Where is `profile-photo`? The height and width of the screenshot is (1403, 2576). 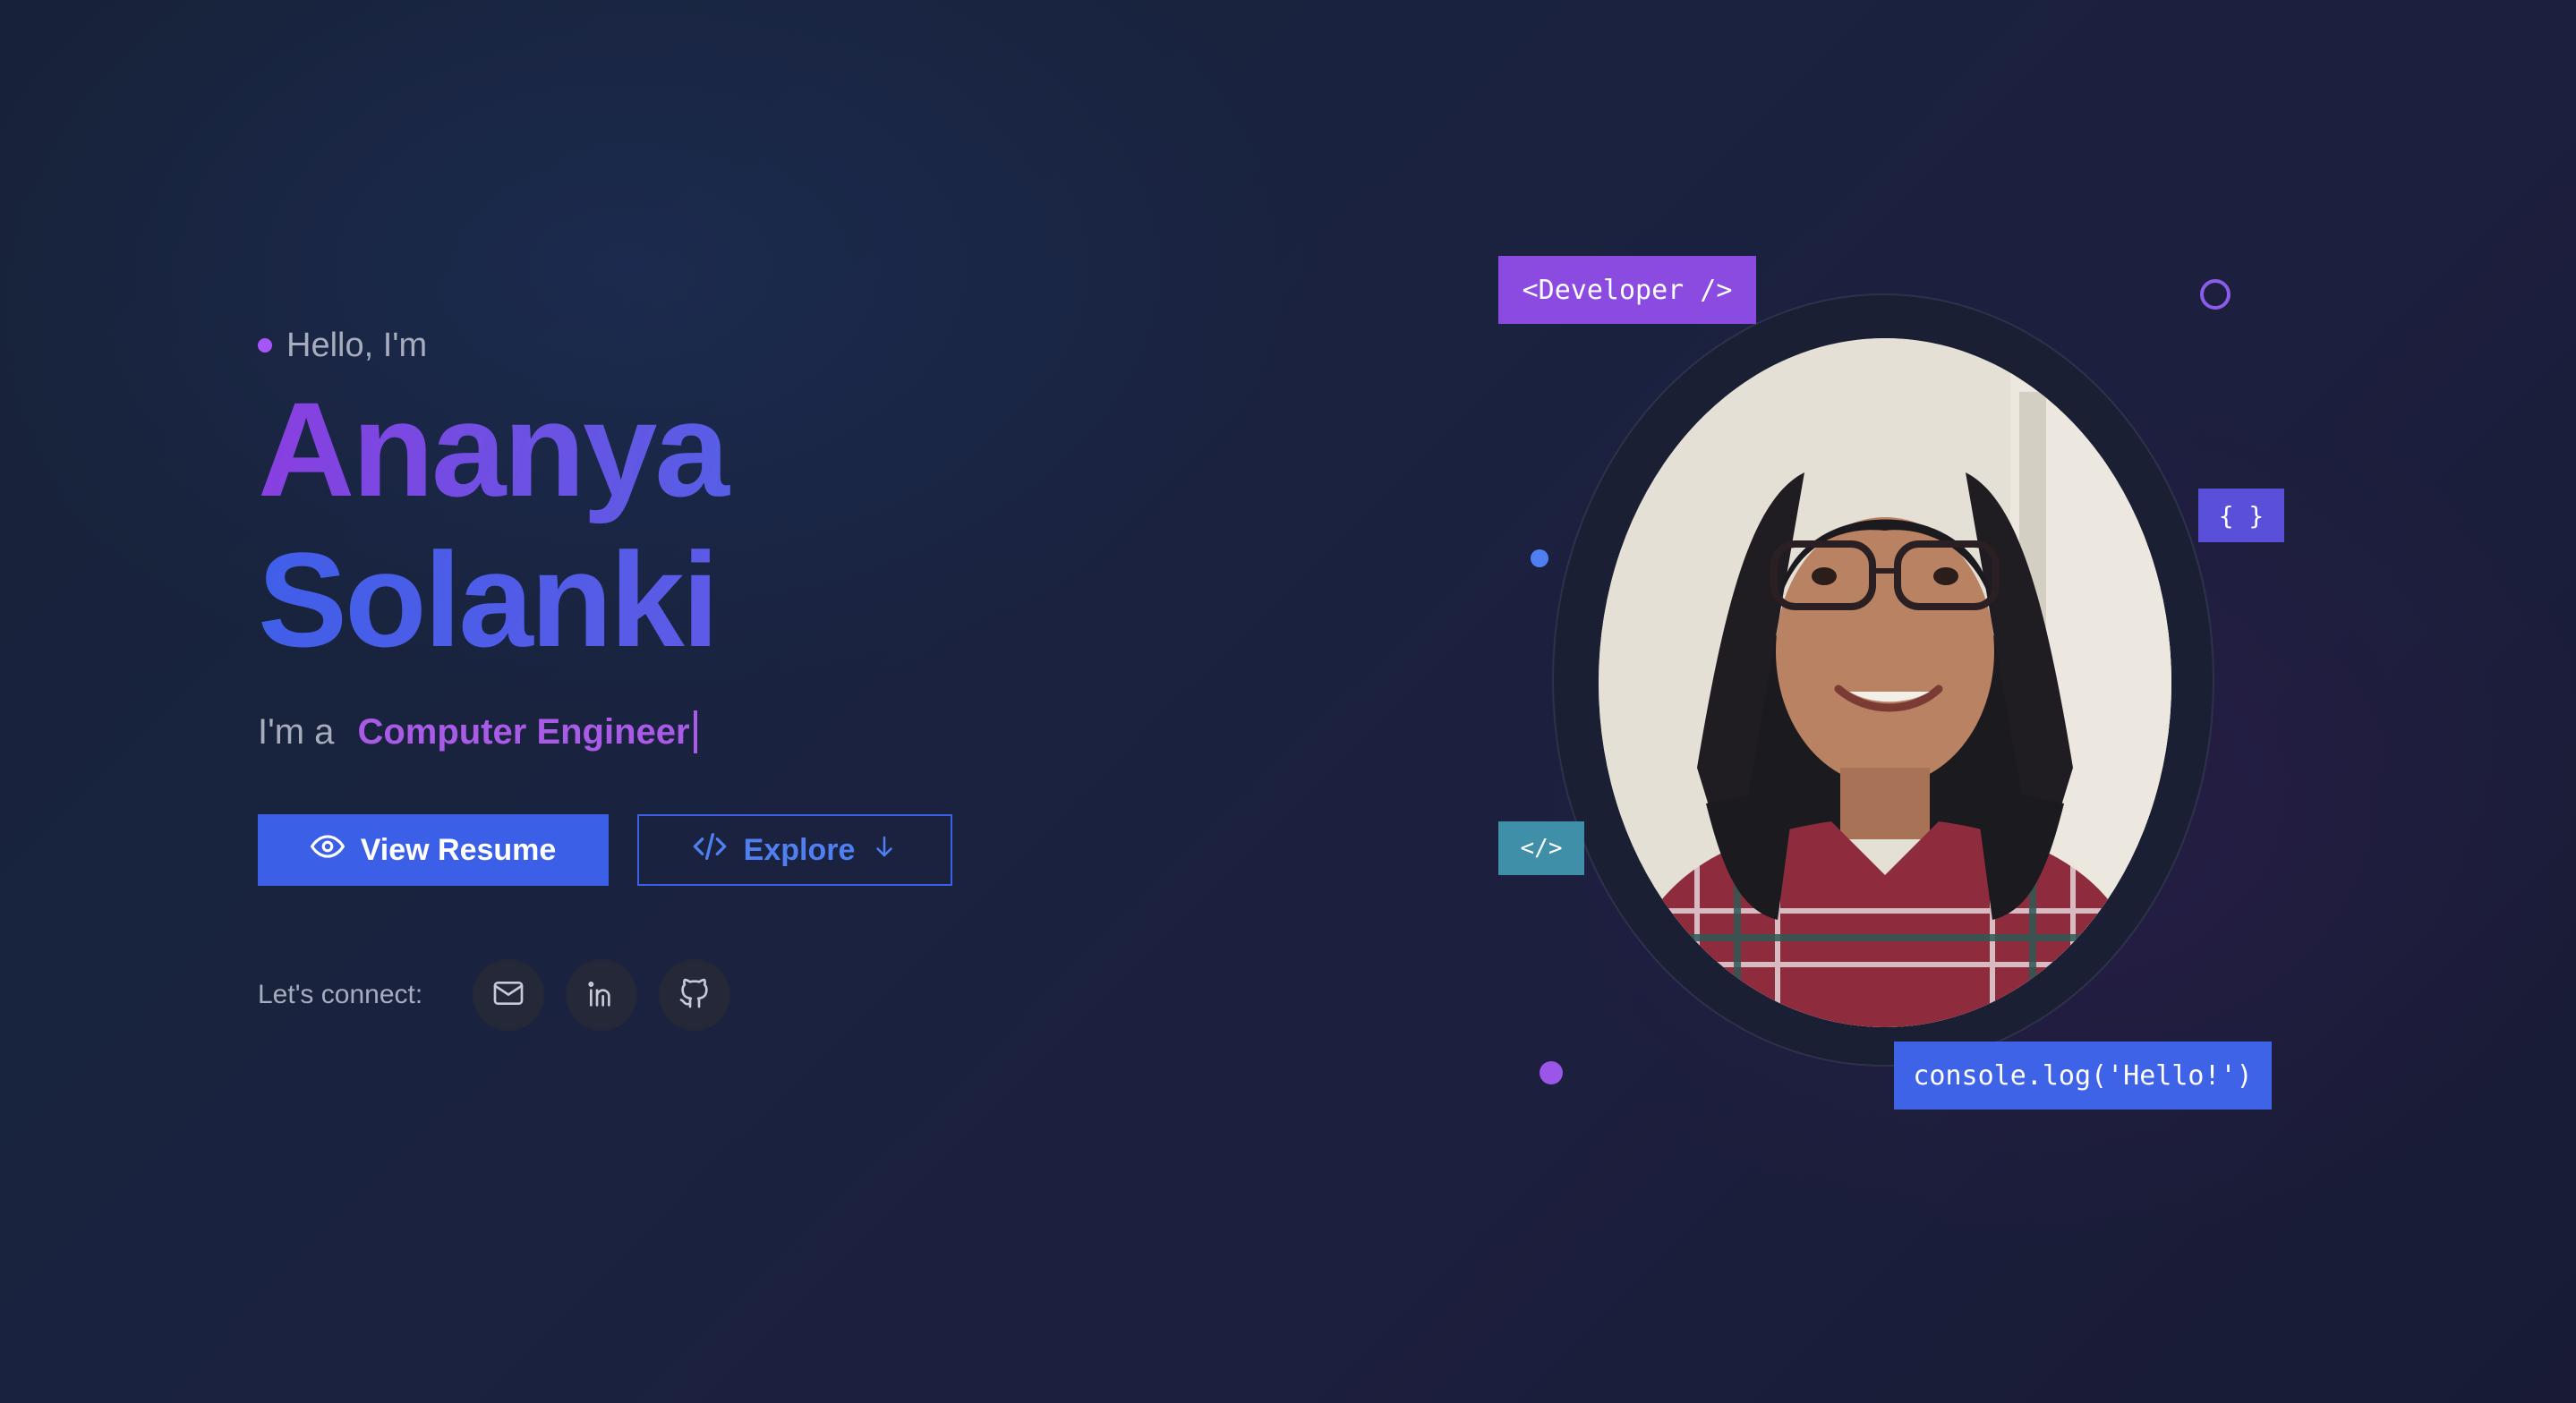 profile-photo is located at coordinates (1885, 682).